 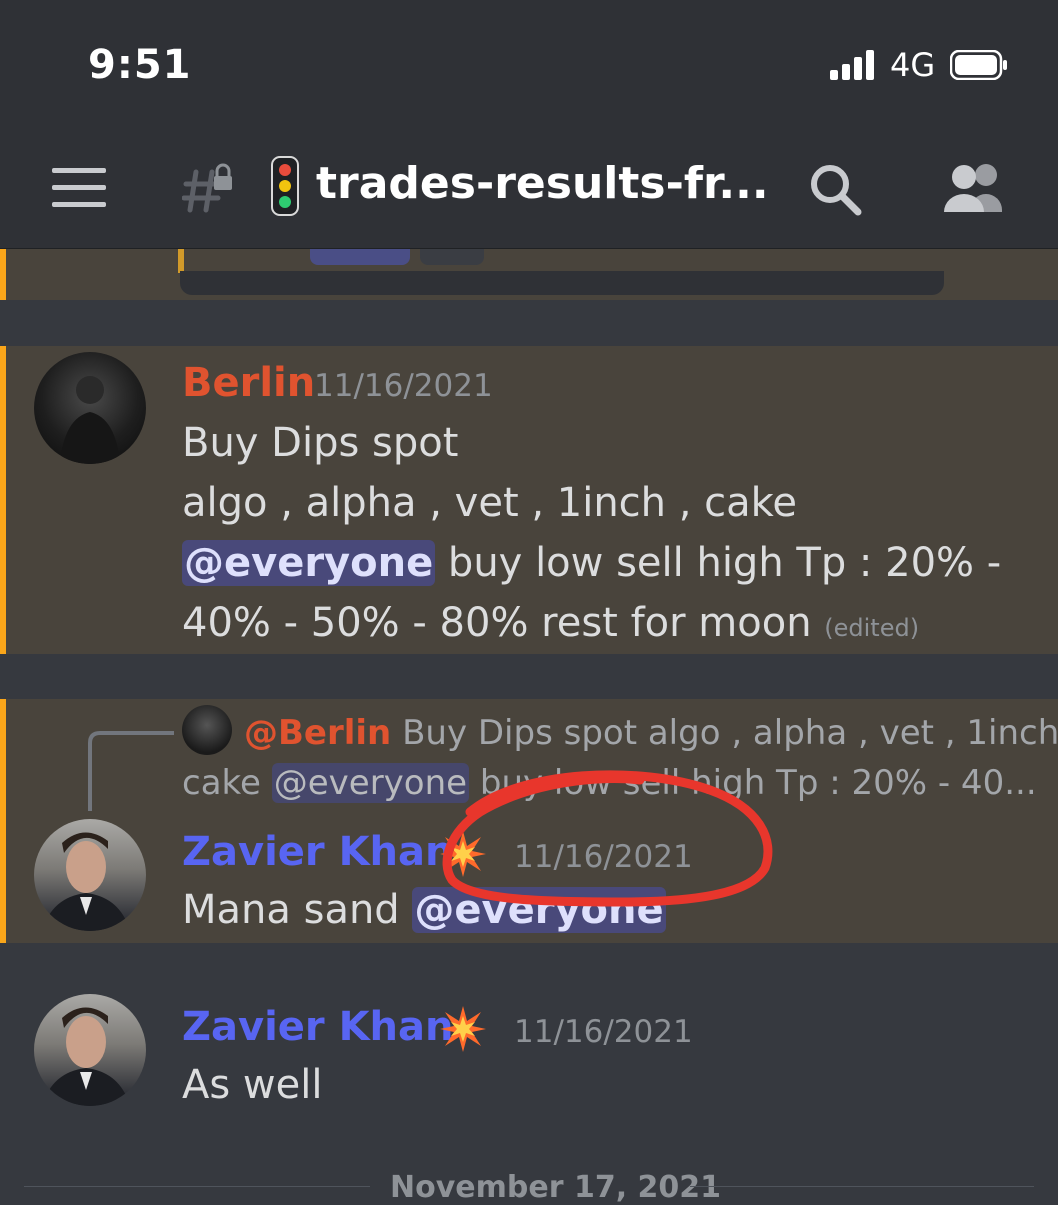 I want to click on menu-icon, so click(x=79, y=188).